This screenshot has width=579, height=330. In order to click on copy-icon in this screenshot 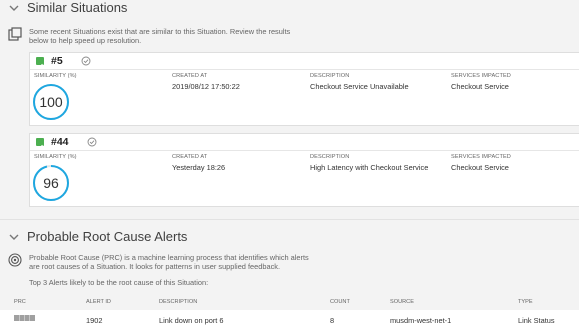, I will do `click(15, 34)`.